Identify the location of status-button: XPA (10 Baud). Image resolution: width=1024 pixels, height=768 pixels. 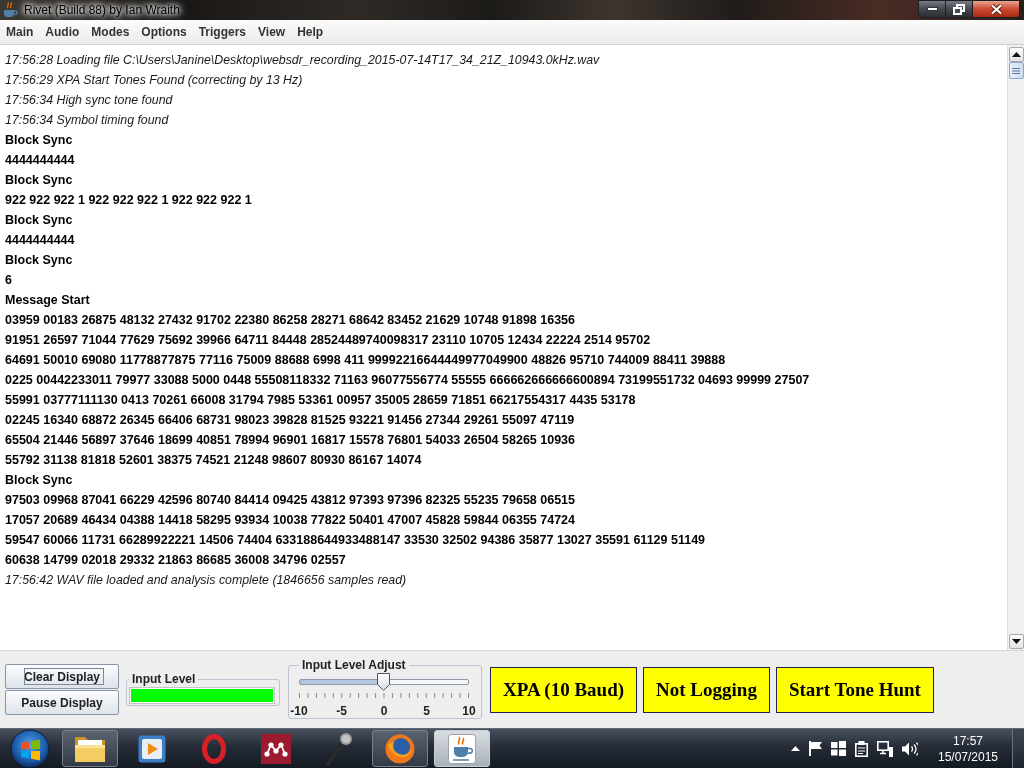
(564, 690).